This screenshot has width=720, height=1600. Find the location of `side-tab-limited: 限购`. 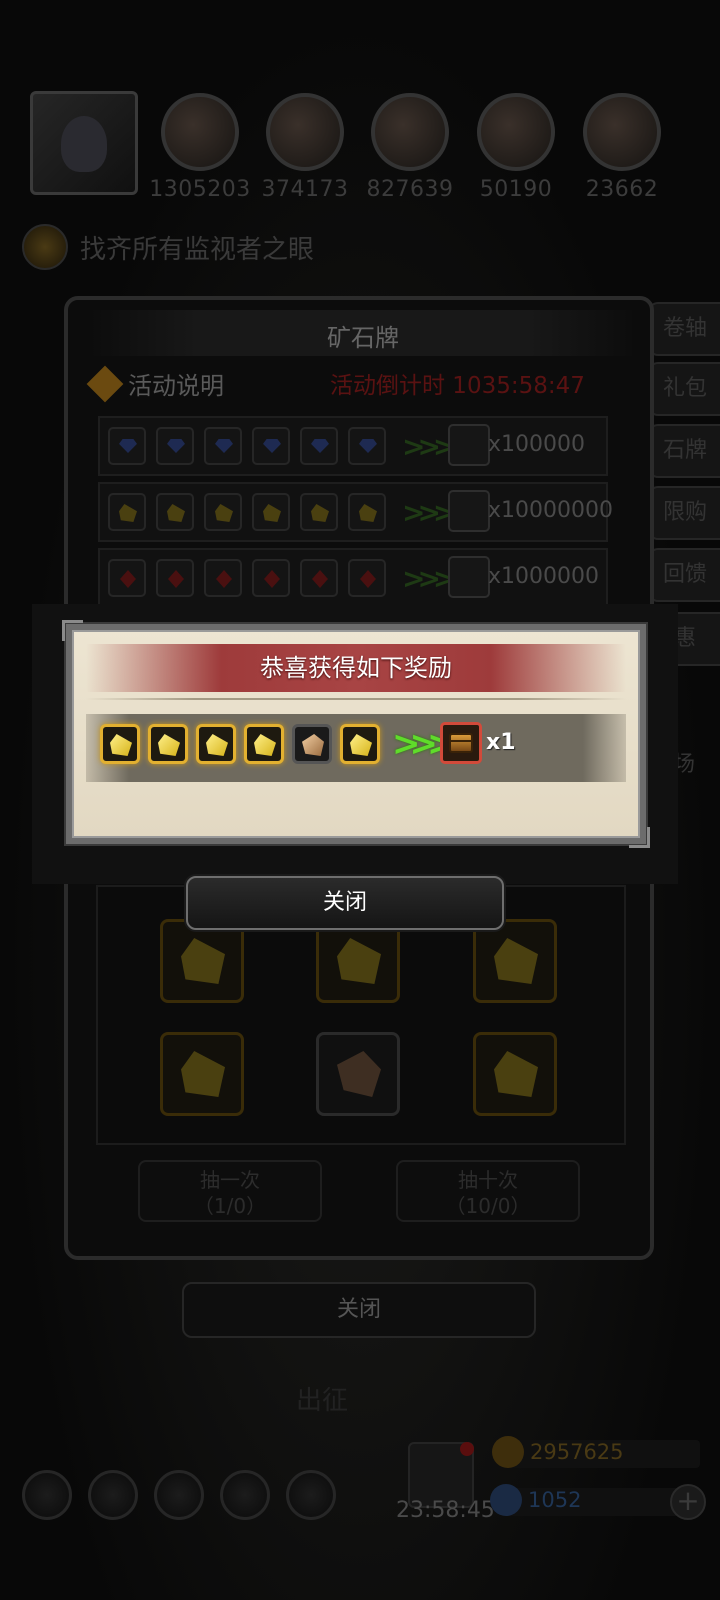

side-tab-limited: 限购 is located at coordinates (684, 513).